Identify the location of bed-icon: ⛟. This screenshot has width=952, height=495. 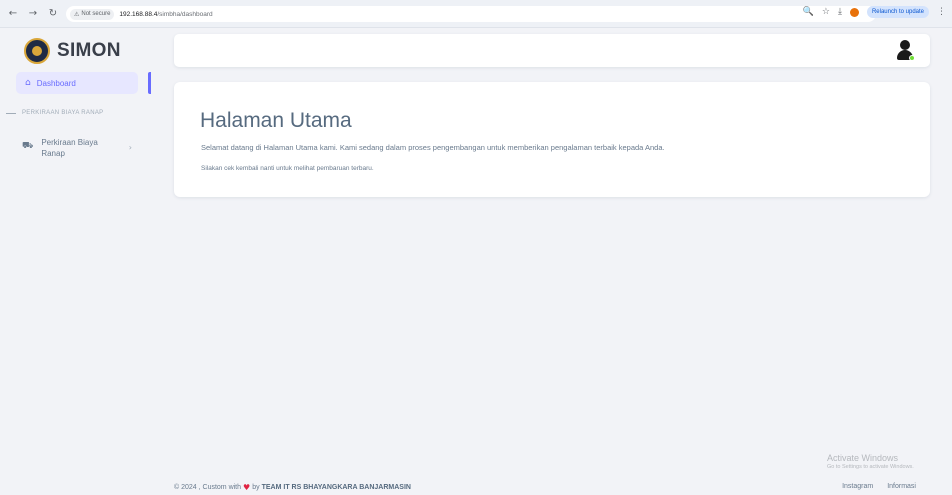
(28, 146).